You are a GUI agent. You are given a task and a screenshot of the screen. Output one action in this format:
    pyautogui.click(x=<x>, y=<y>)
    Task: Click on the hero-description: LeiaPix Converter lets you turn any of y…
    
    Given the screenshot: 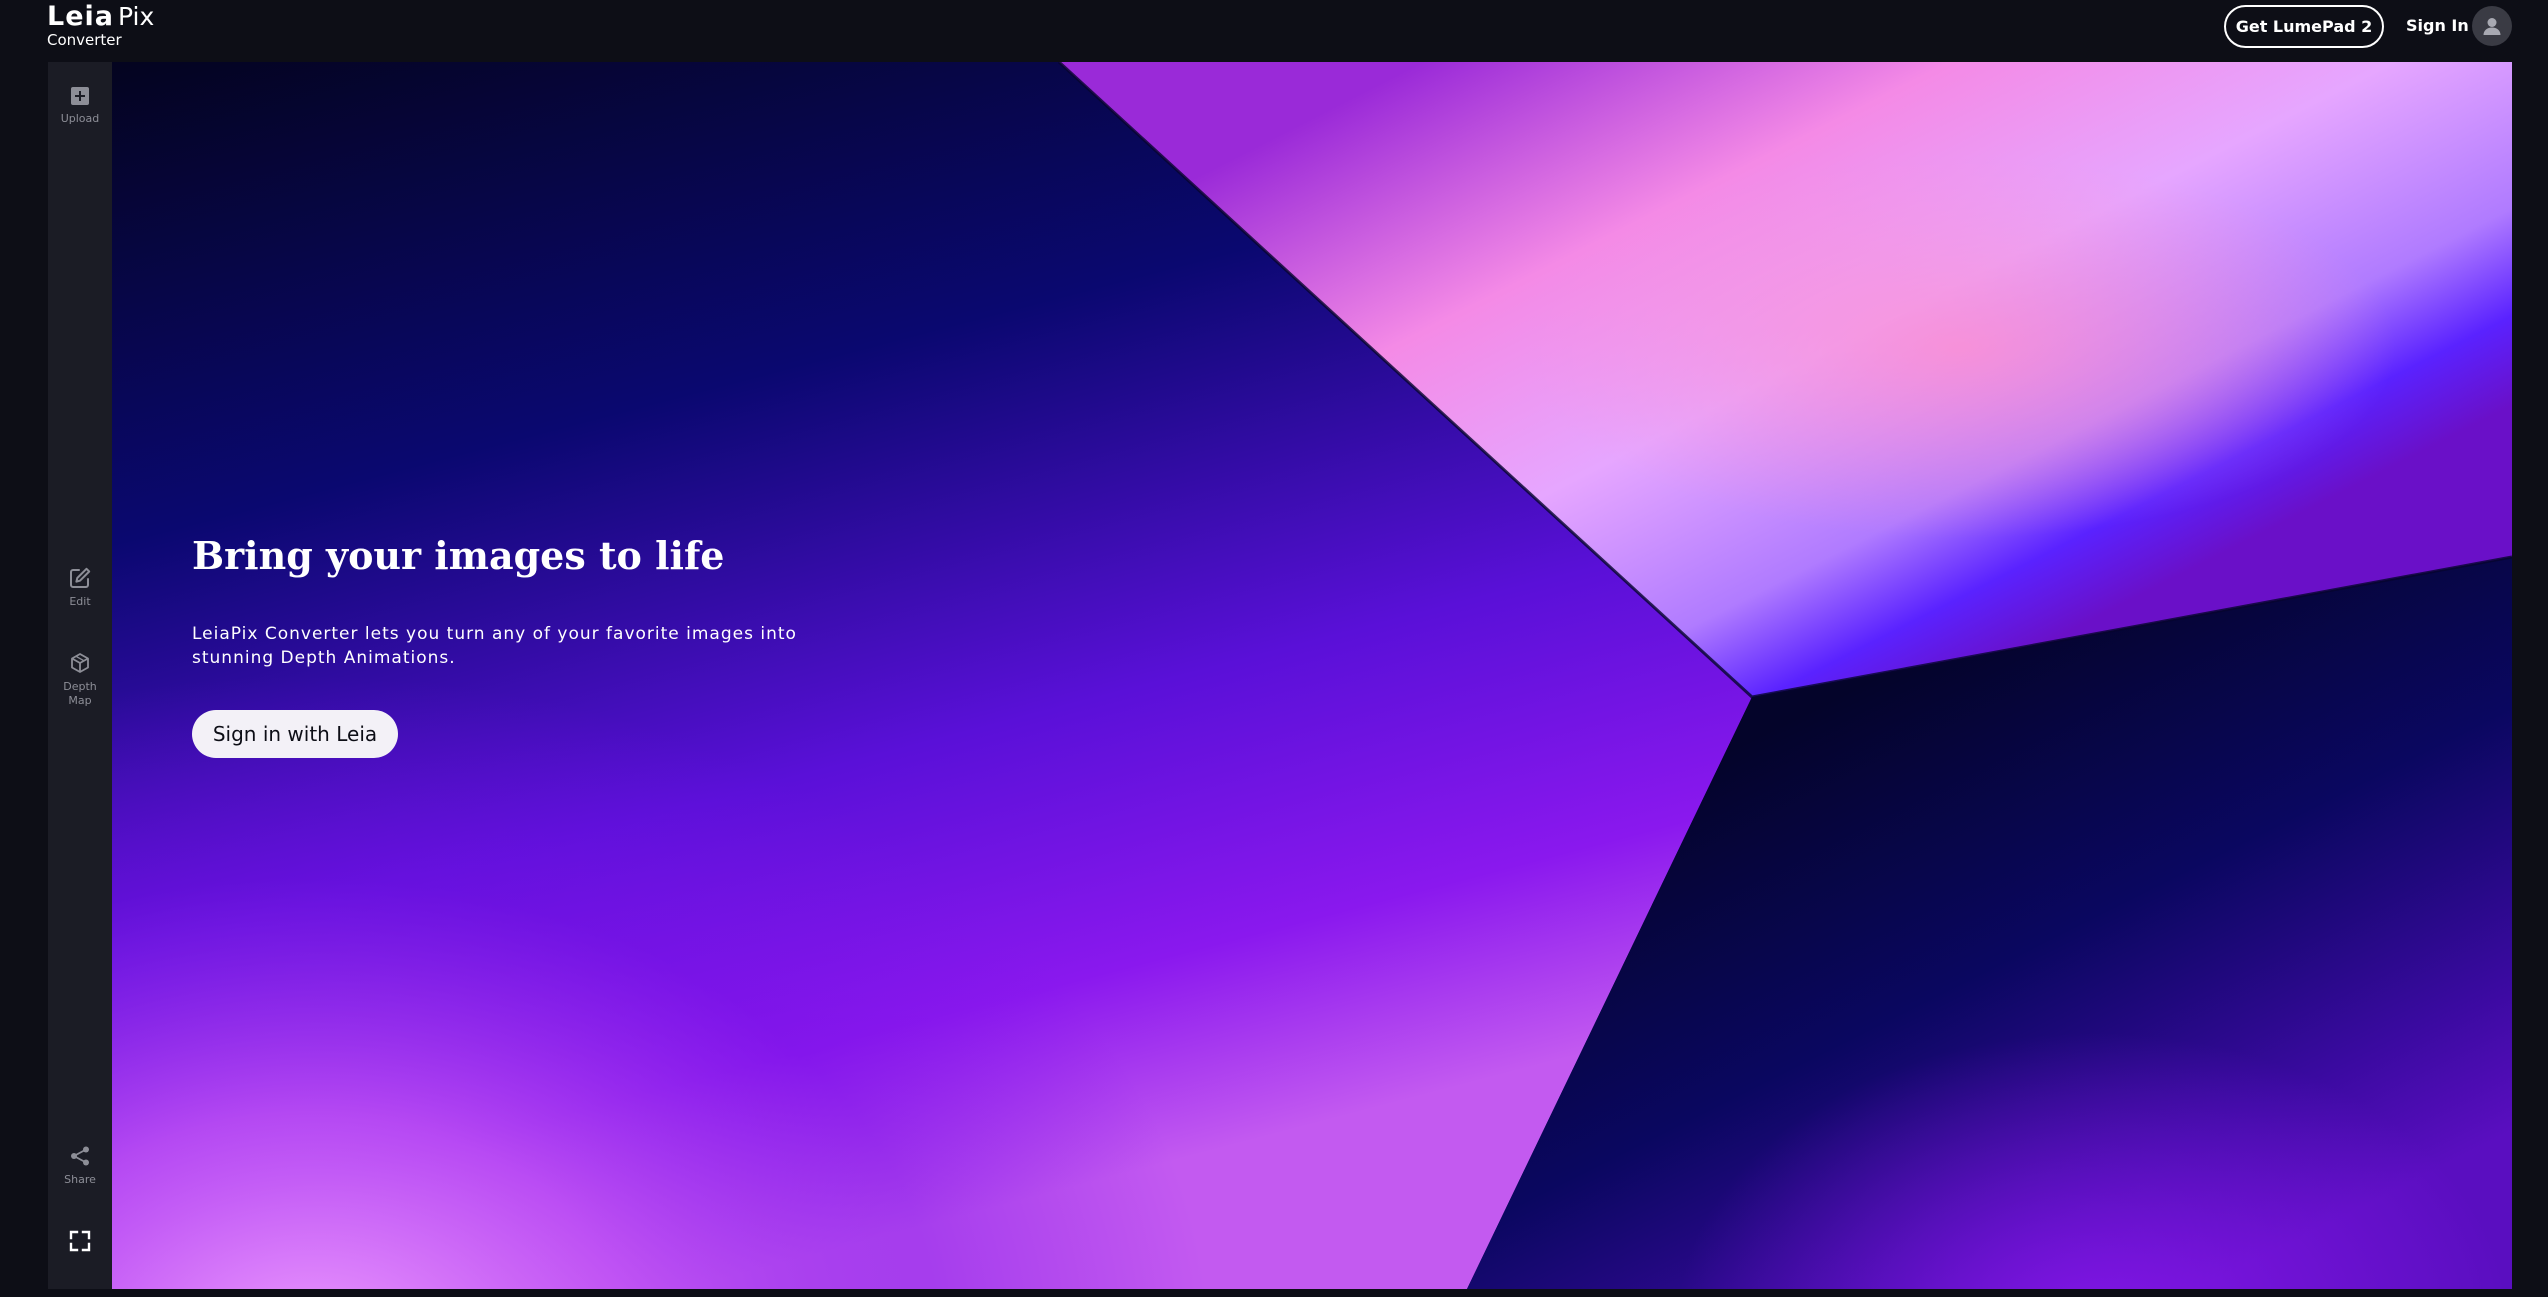 What is the action you would take?
    pyautogui.click(x=494, y=646)
    